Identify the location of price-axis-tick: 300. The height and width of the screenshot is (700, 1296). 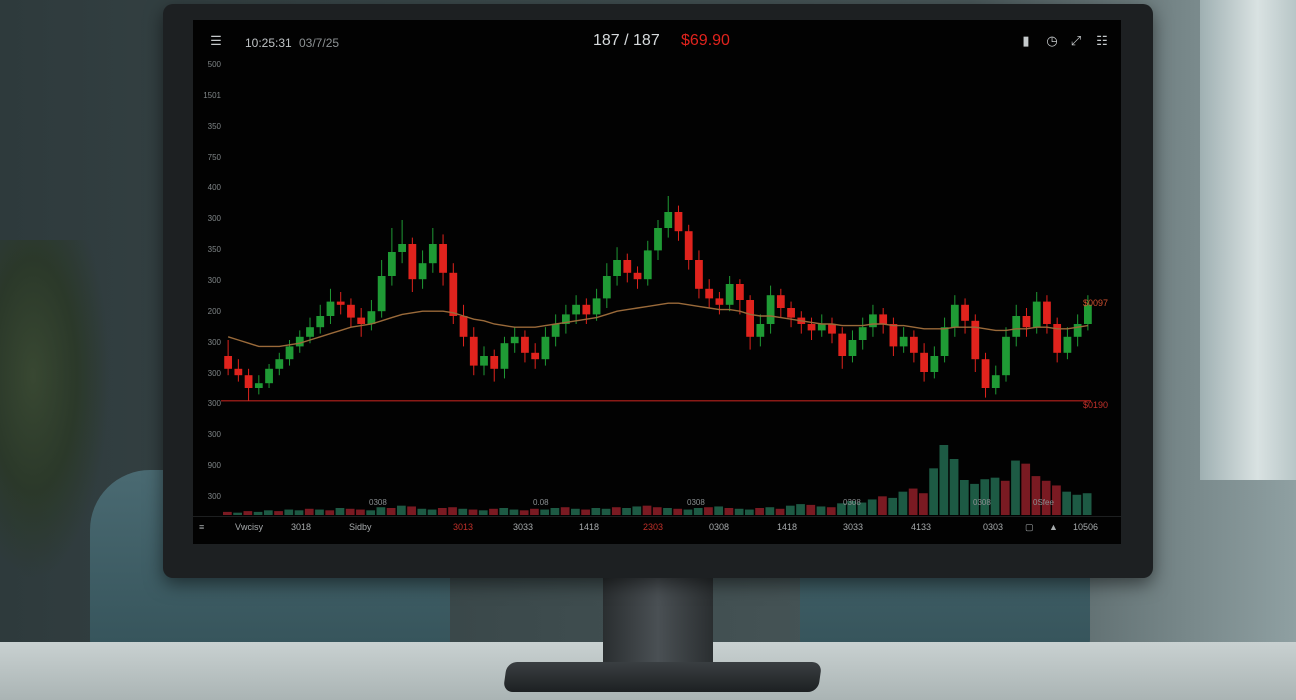
(214, 280).